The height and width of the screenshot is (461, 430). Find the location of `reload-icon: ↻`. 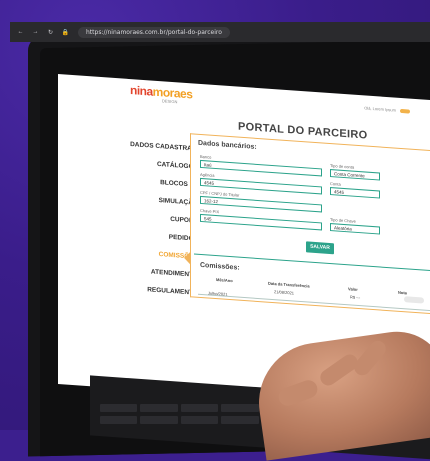

reload-icon: ↻ is located at coordinates (50, 32).